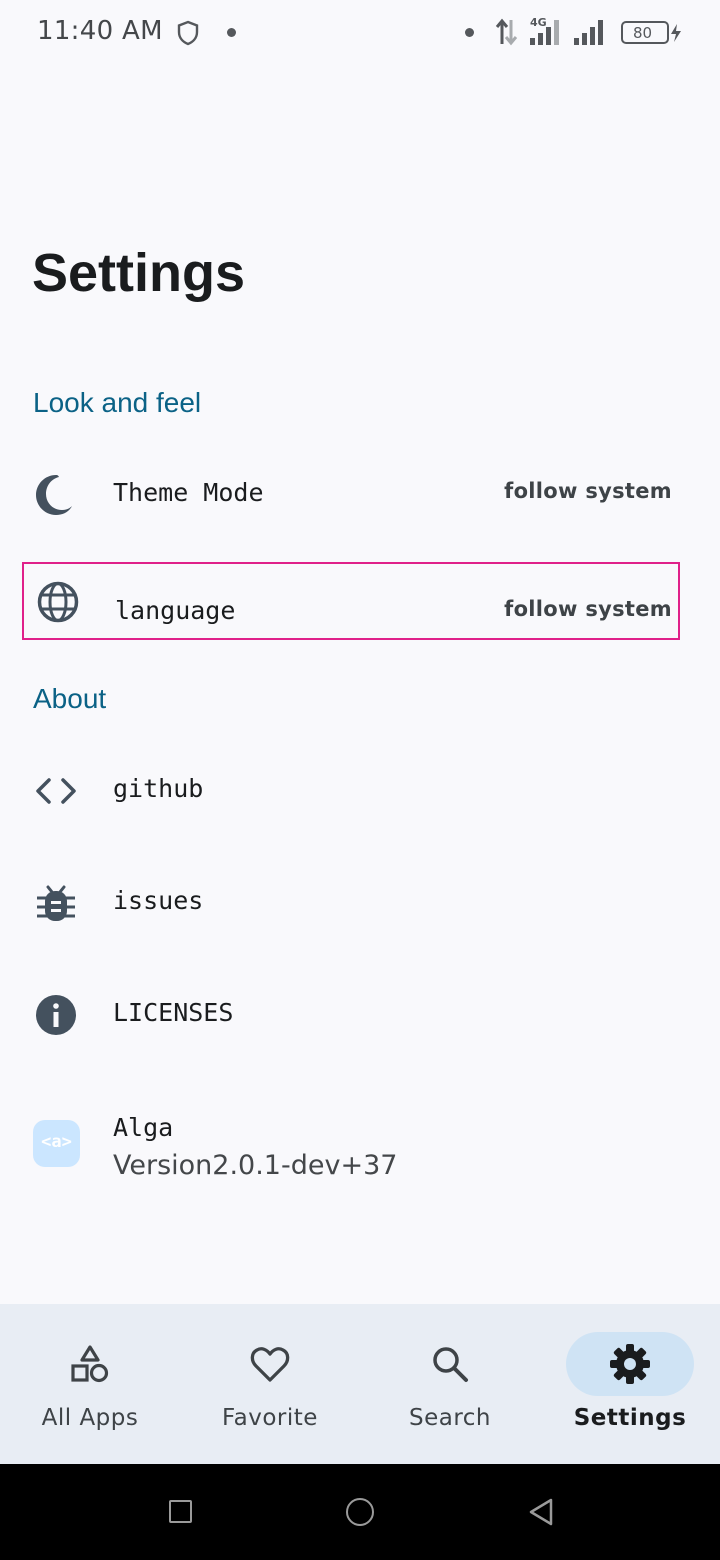 Image resolution: width=720 pixels, height=1560 pixels. What do you see at coordinates (450, 1364) in the screenshot?
I see `search-icon` at bounding box center [450, 1364].